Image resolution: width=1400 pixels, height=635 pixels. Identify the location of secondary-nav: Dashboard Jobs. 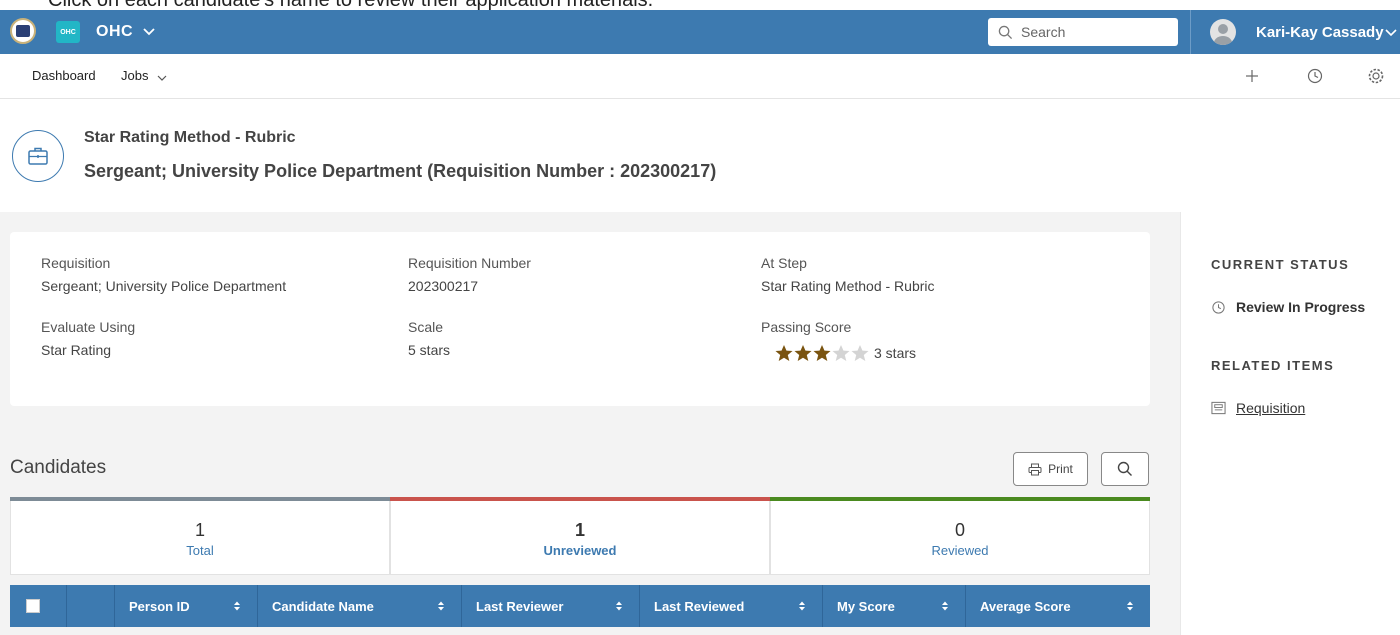
(700, 76).